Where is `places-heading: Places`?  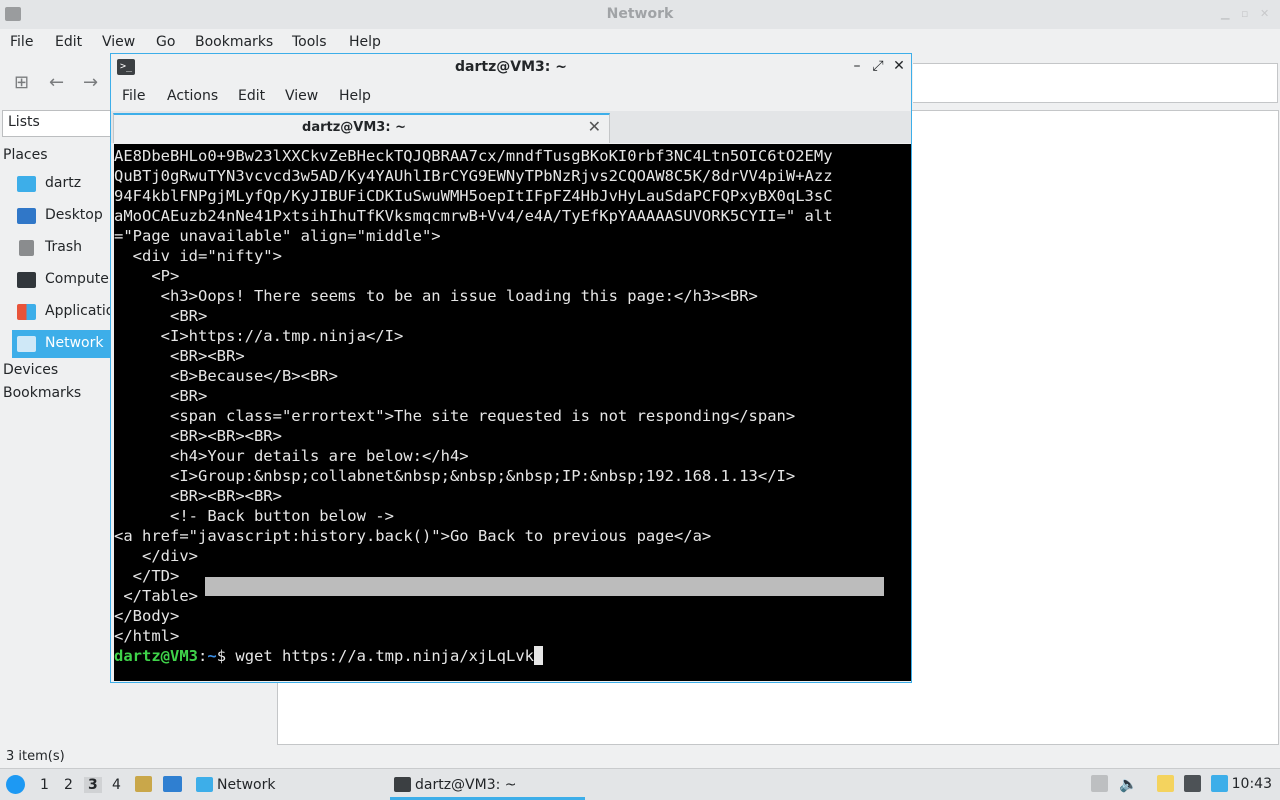
places-heading: Places is located at coordinates (25, 155).